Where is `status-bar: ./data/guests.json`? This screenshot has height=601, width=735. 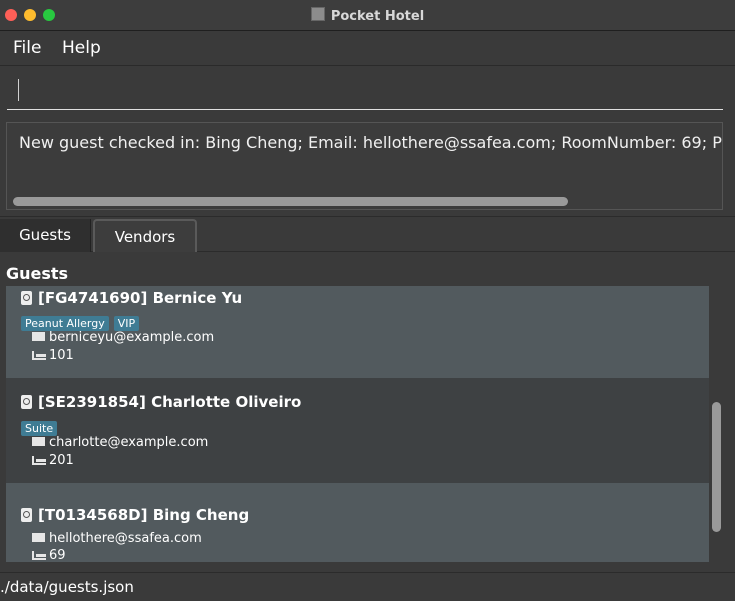
status-bar: ./data/guests.json is located at coordinates (367, 586).